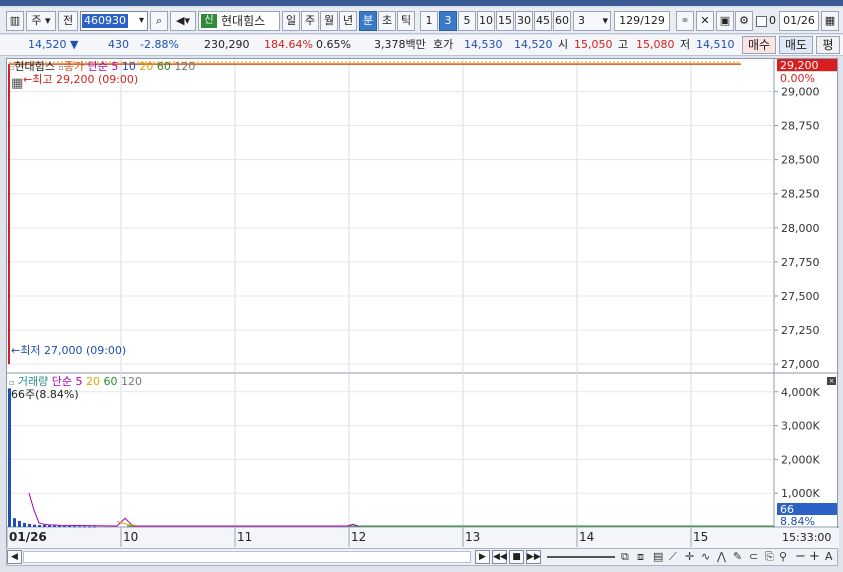 The height and width of the screenshot is (572, 843). What do you see at coordinates (737, 557) in the screenshot?
I see `pencil-icon: ✎` at bounding box center [737, 557].